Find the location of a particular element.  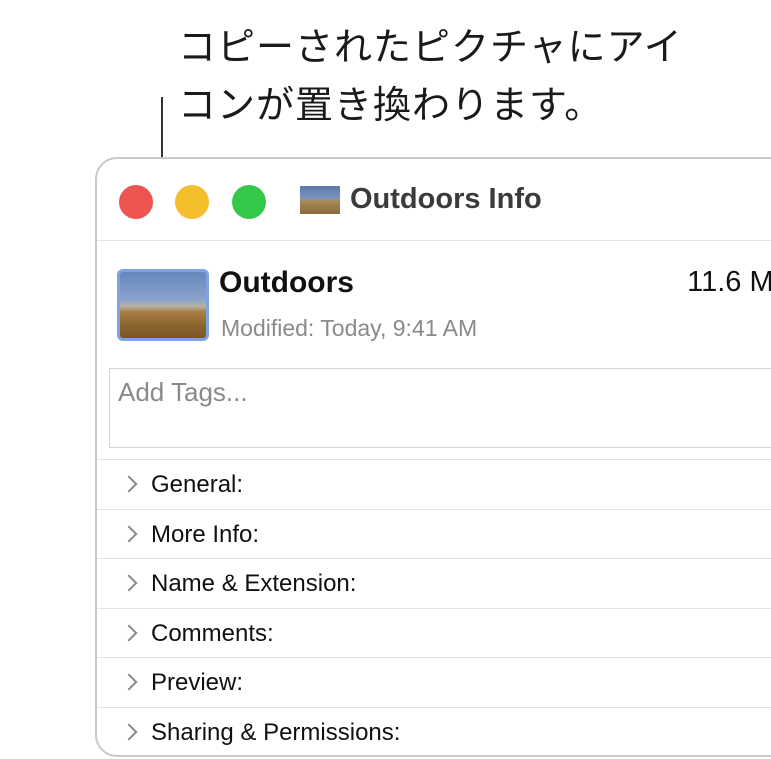

section-more-info: More Info: is located at coordinates (434, 533).